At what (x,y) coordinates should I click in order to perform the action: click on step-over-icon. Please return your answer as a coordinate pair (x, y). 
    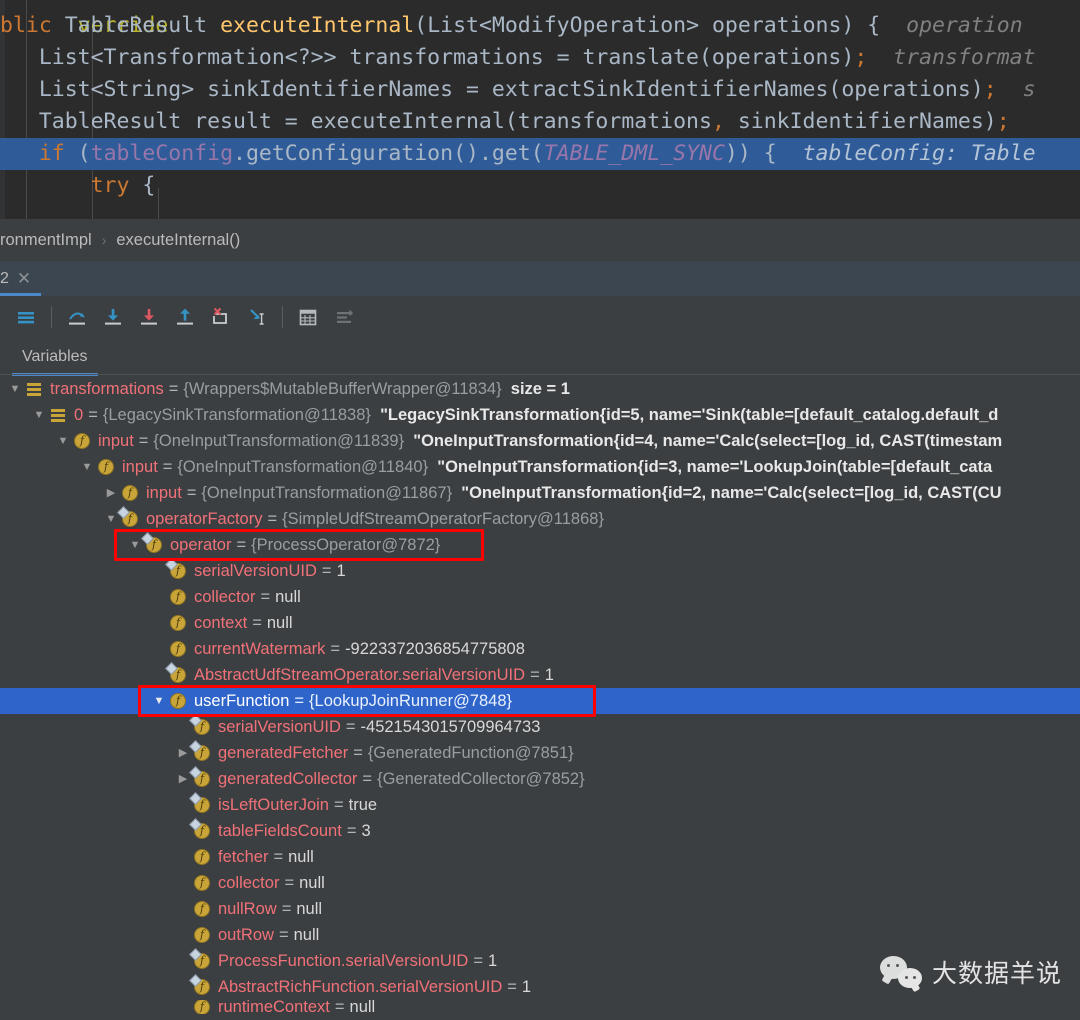
    Looking at the image, I should click on (77, 317).